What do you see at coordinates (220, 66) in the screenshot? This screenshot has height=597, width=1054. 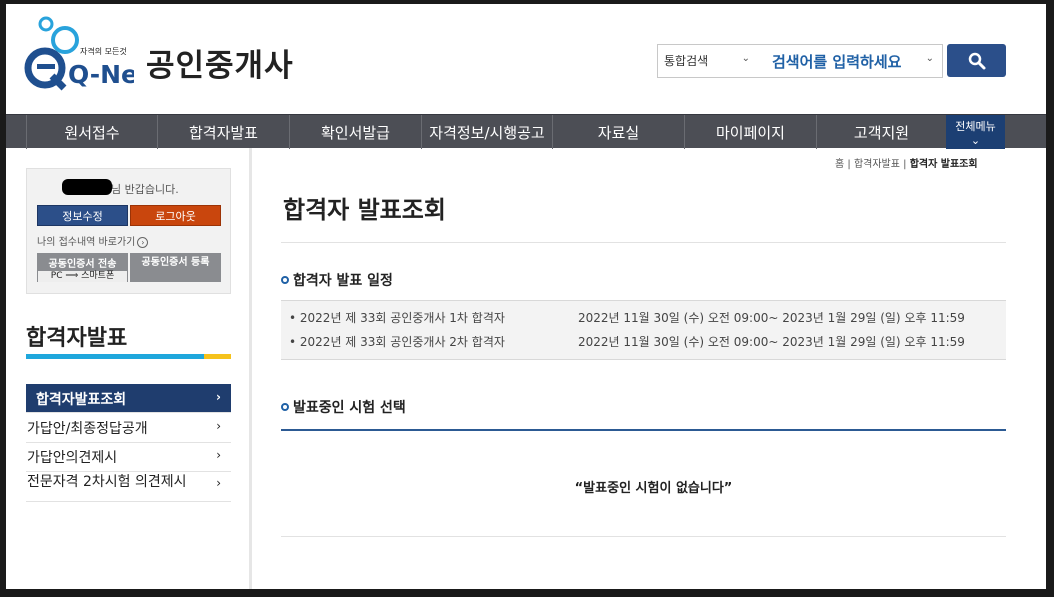 I see `site-title: 공인중개사` at bounding box center [220, 66].